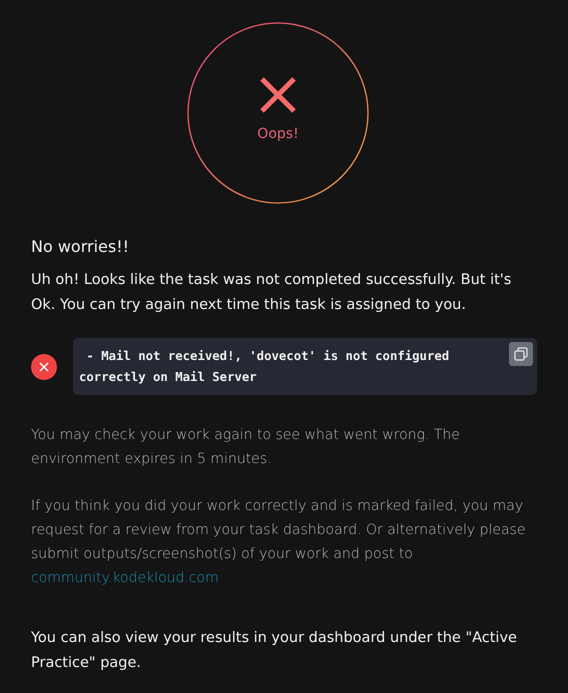  What do you see at coordinates (278, 134) in the screenshot?
I see `status-label: Oops!` at bounding box center [278, 134].